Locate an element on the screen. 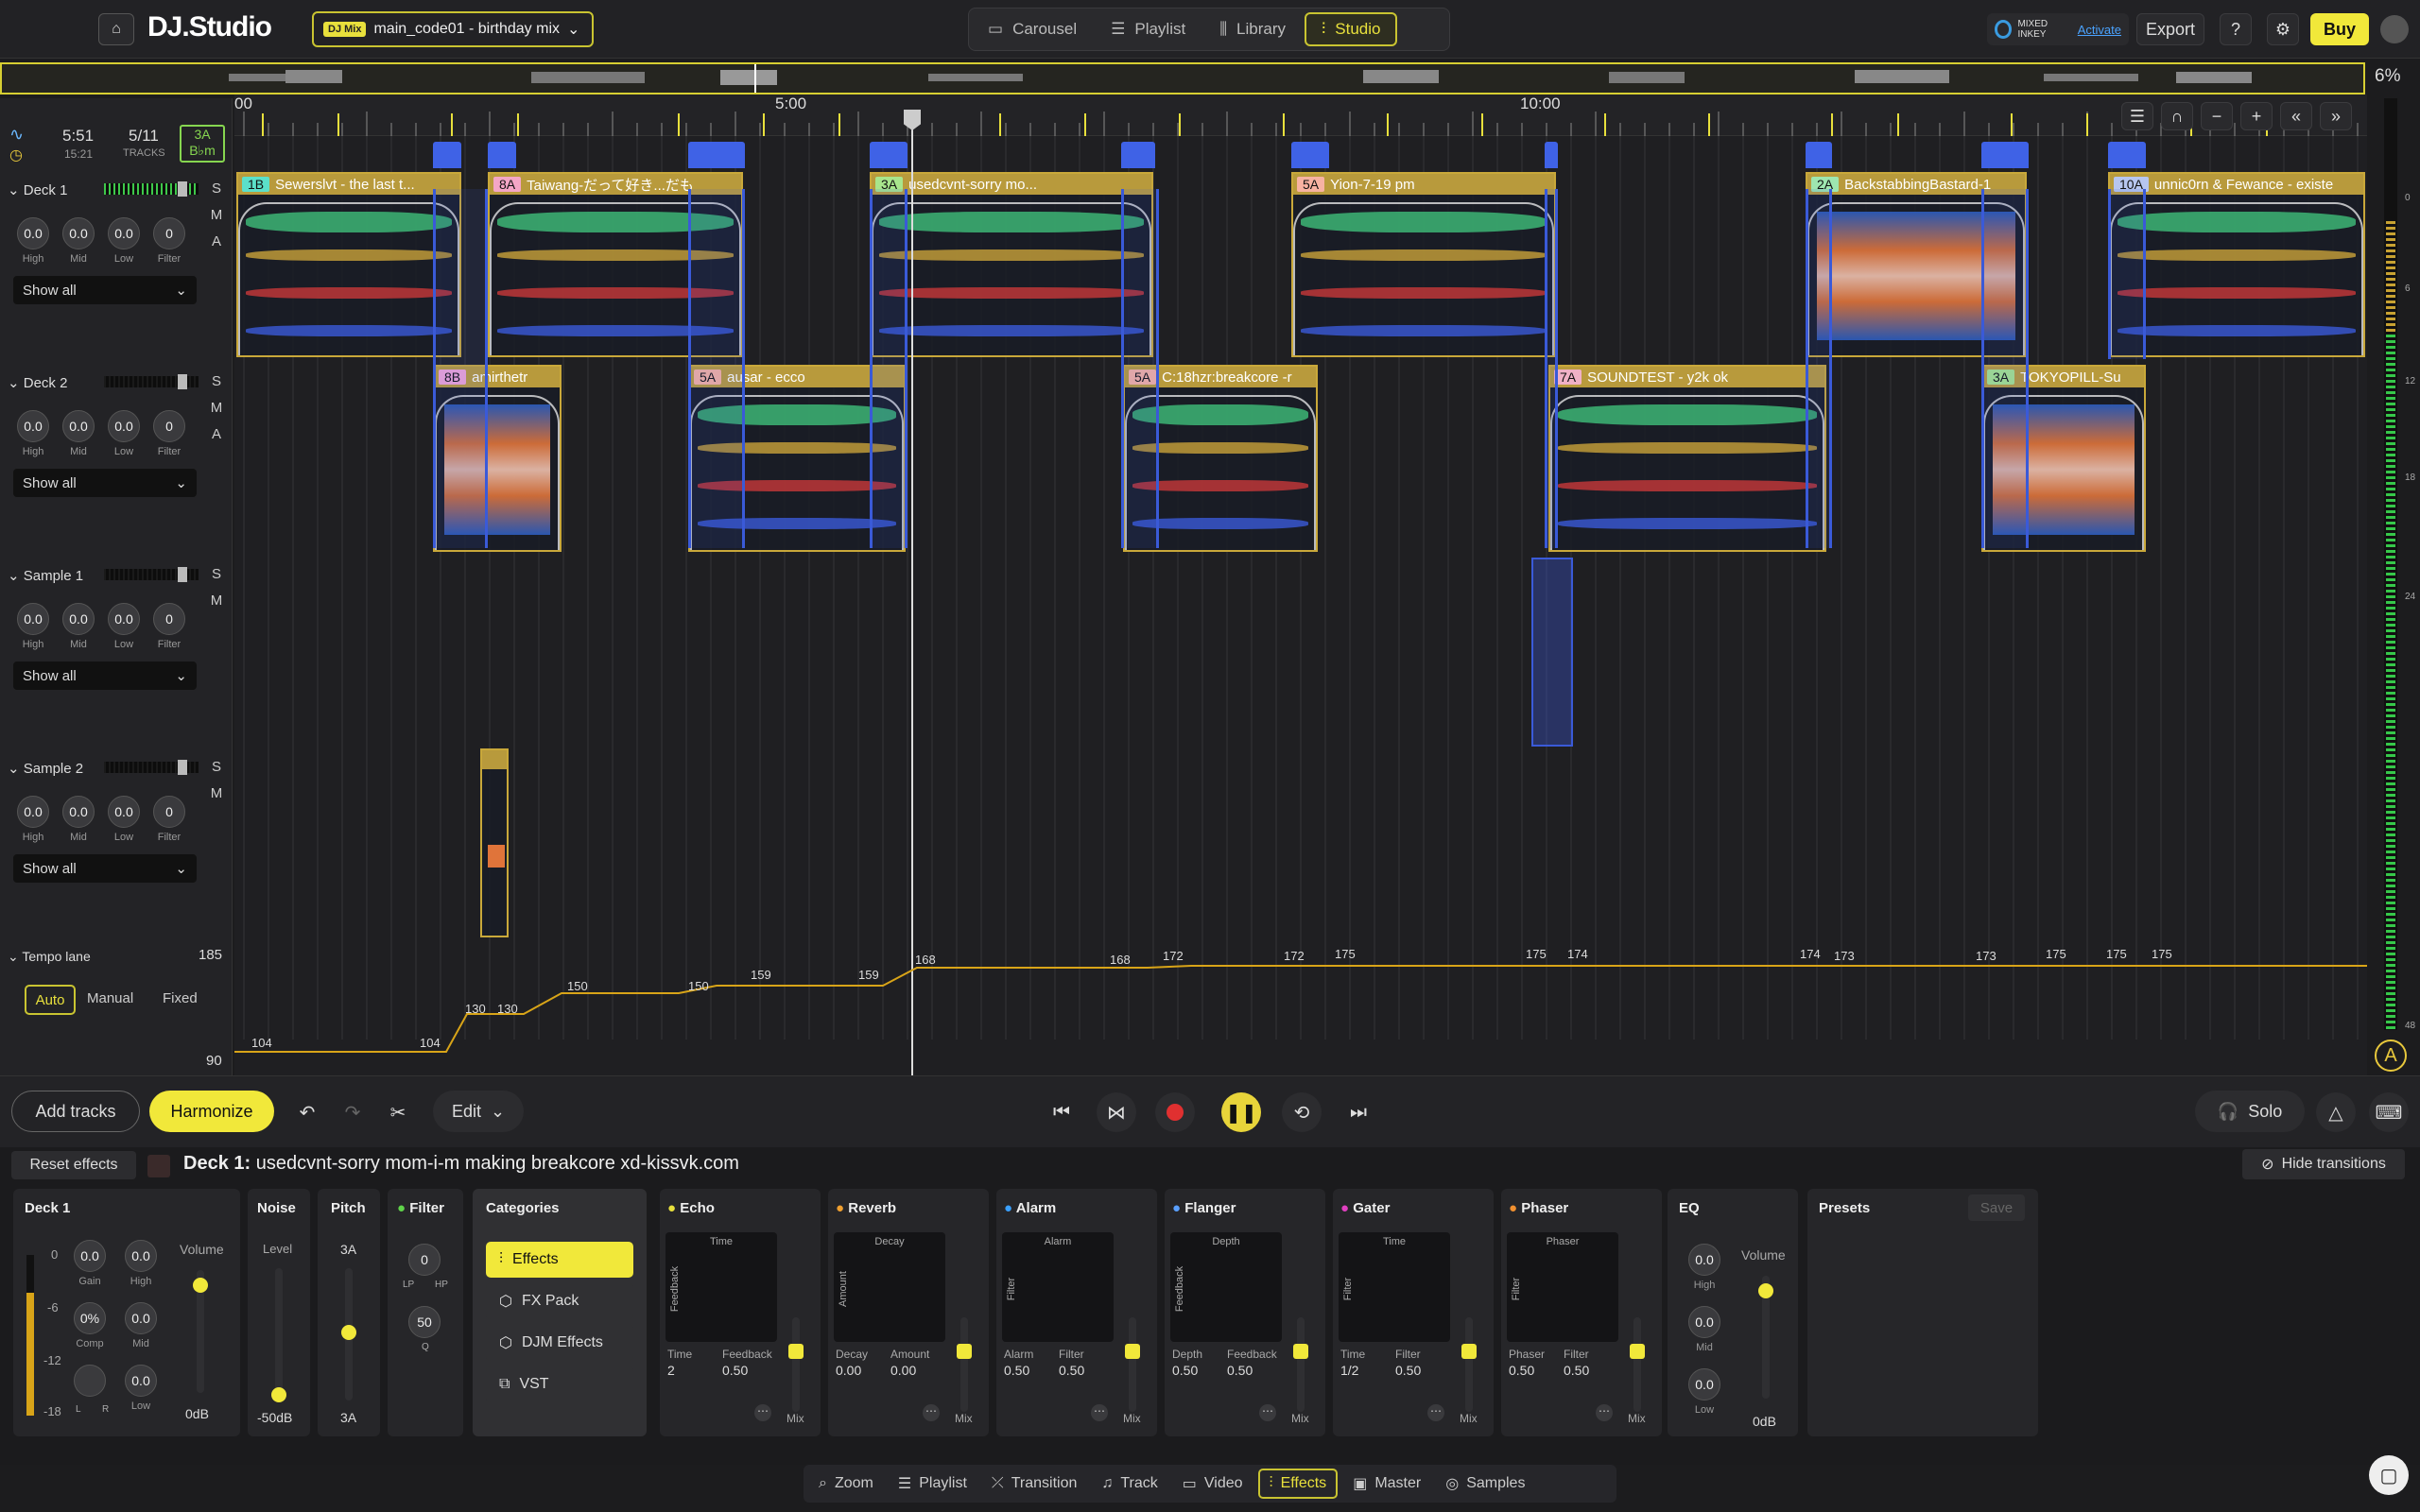 The image size is (2420, 1512). deck-title: ⌄ Deck 2 is located at coordinates (37, 382).